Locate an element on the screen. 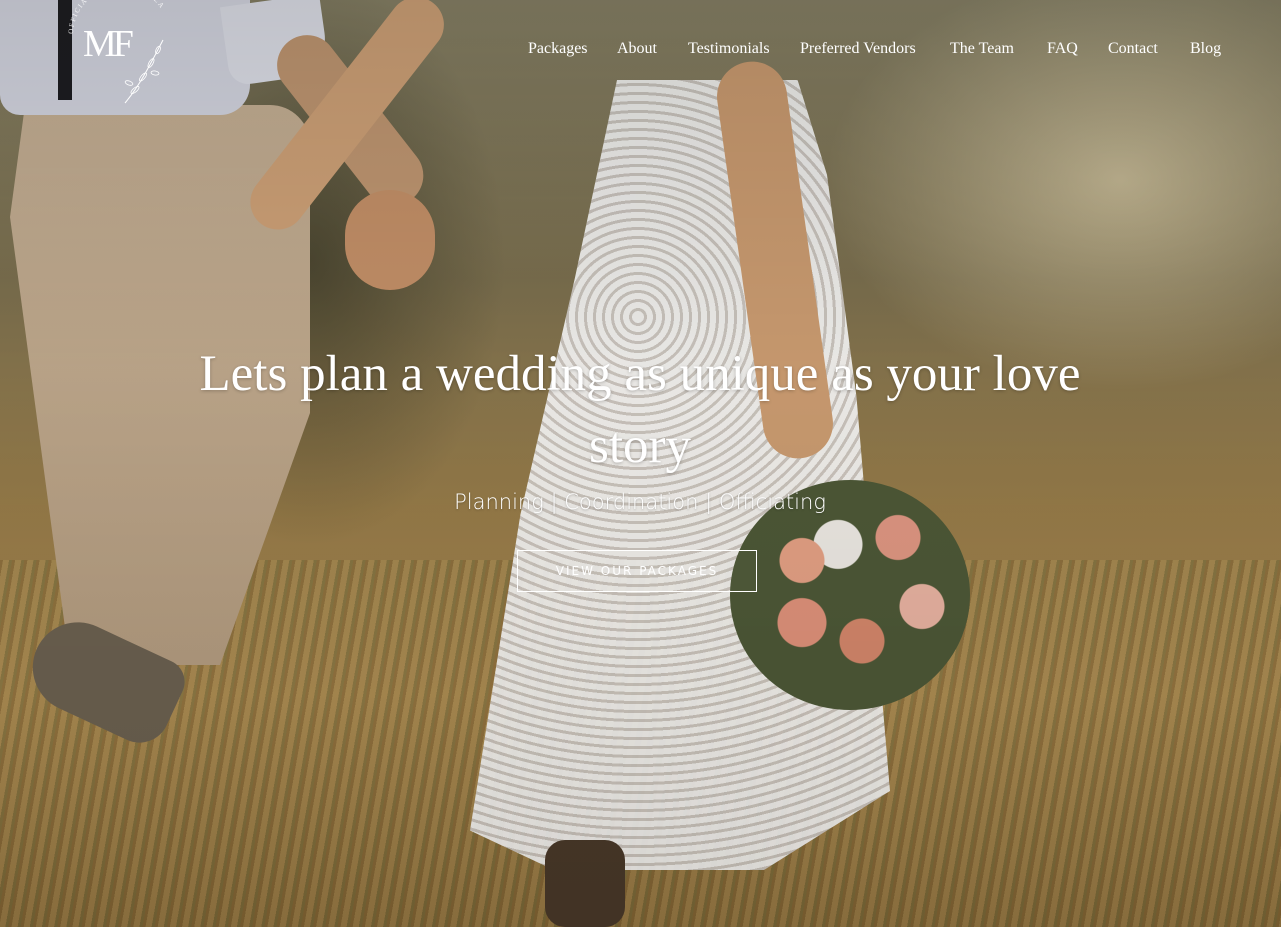 The width and height of the screenshot is (1281, 927). nav-item-packages: Packages is located at coordinates (558, 49).